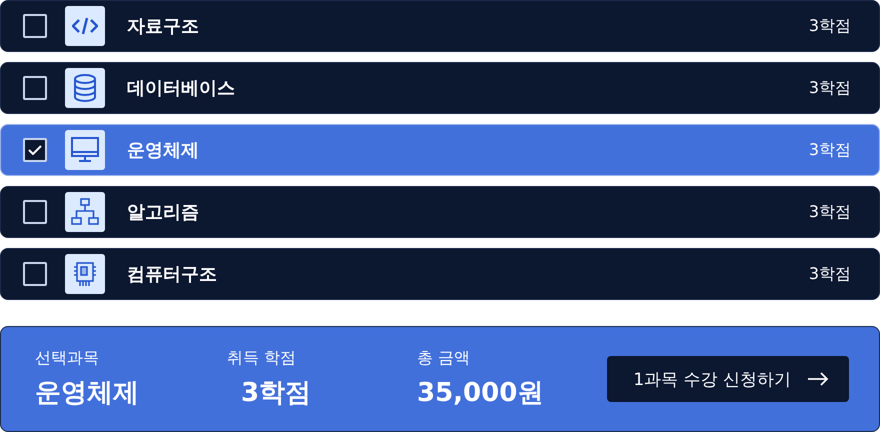 The image size is (880, 432). Describe the element at coordinates (85, 274) in the screenshot. I see `chip-icon` at that location.